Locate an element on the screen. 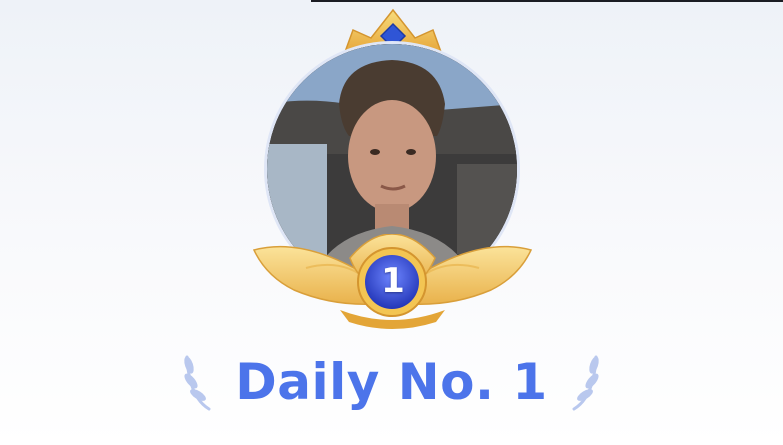 The height and width of the screenshot is (445, 783). badge-title: Daily No. 1 is located at coordinates (391, 382).